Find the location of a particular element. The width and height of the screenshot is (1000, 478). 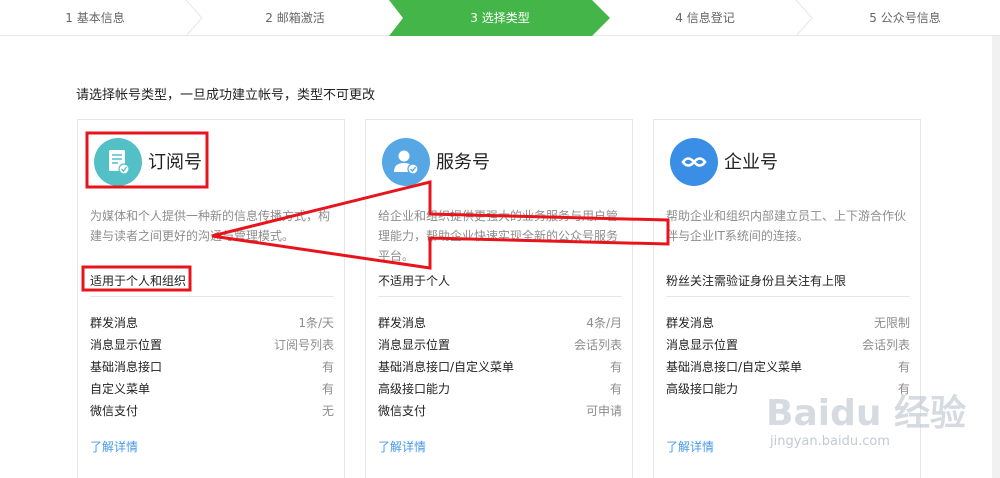

page-title: 请选择帐号类型，一旦成功建立帐号，类型不可更改 is located at coordinates (226, 95).